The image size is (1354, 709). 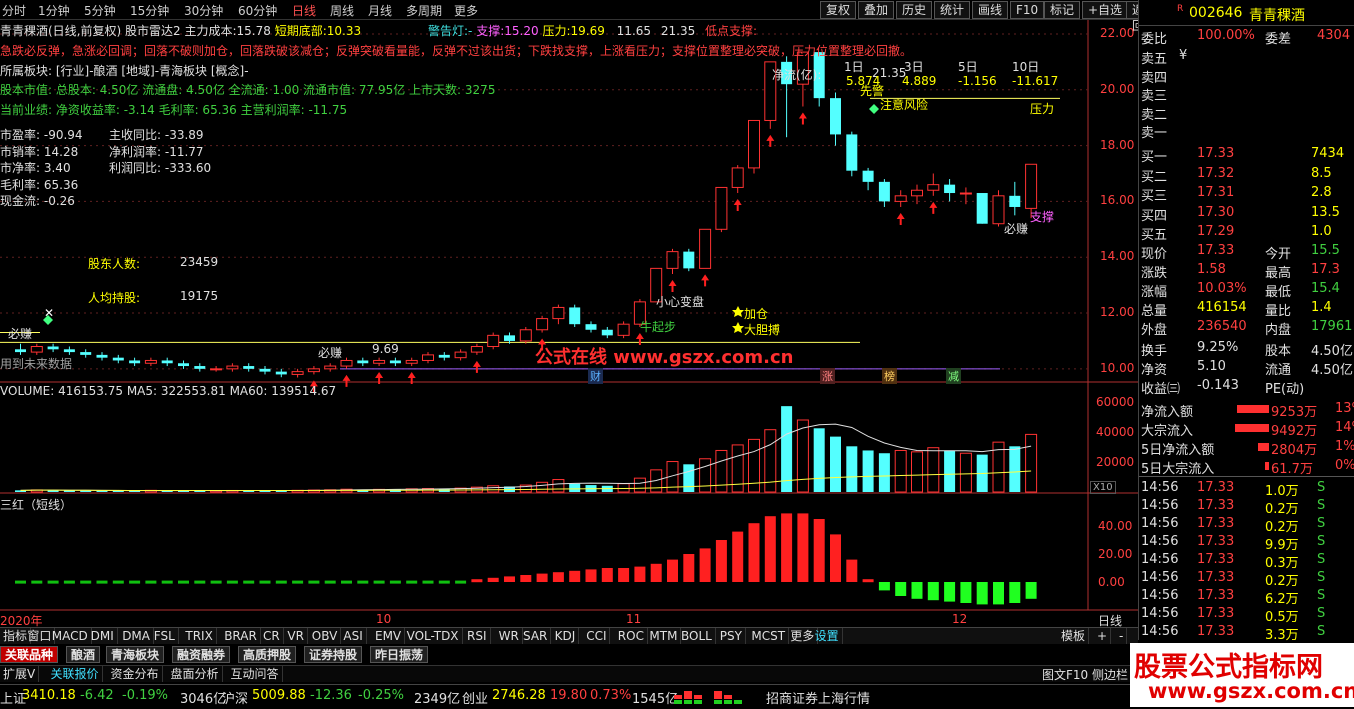 What do you see at coordinates (241, 636) in the screenshot?
I see `indicator-tab-7: BRAR` at bounding box center [241, 636].